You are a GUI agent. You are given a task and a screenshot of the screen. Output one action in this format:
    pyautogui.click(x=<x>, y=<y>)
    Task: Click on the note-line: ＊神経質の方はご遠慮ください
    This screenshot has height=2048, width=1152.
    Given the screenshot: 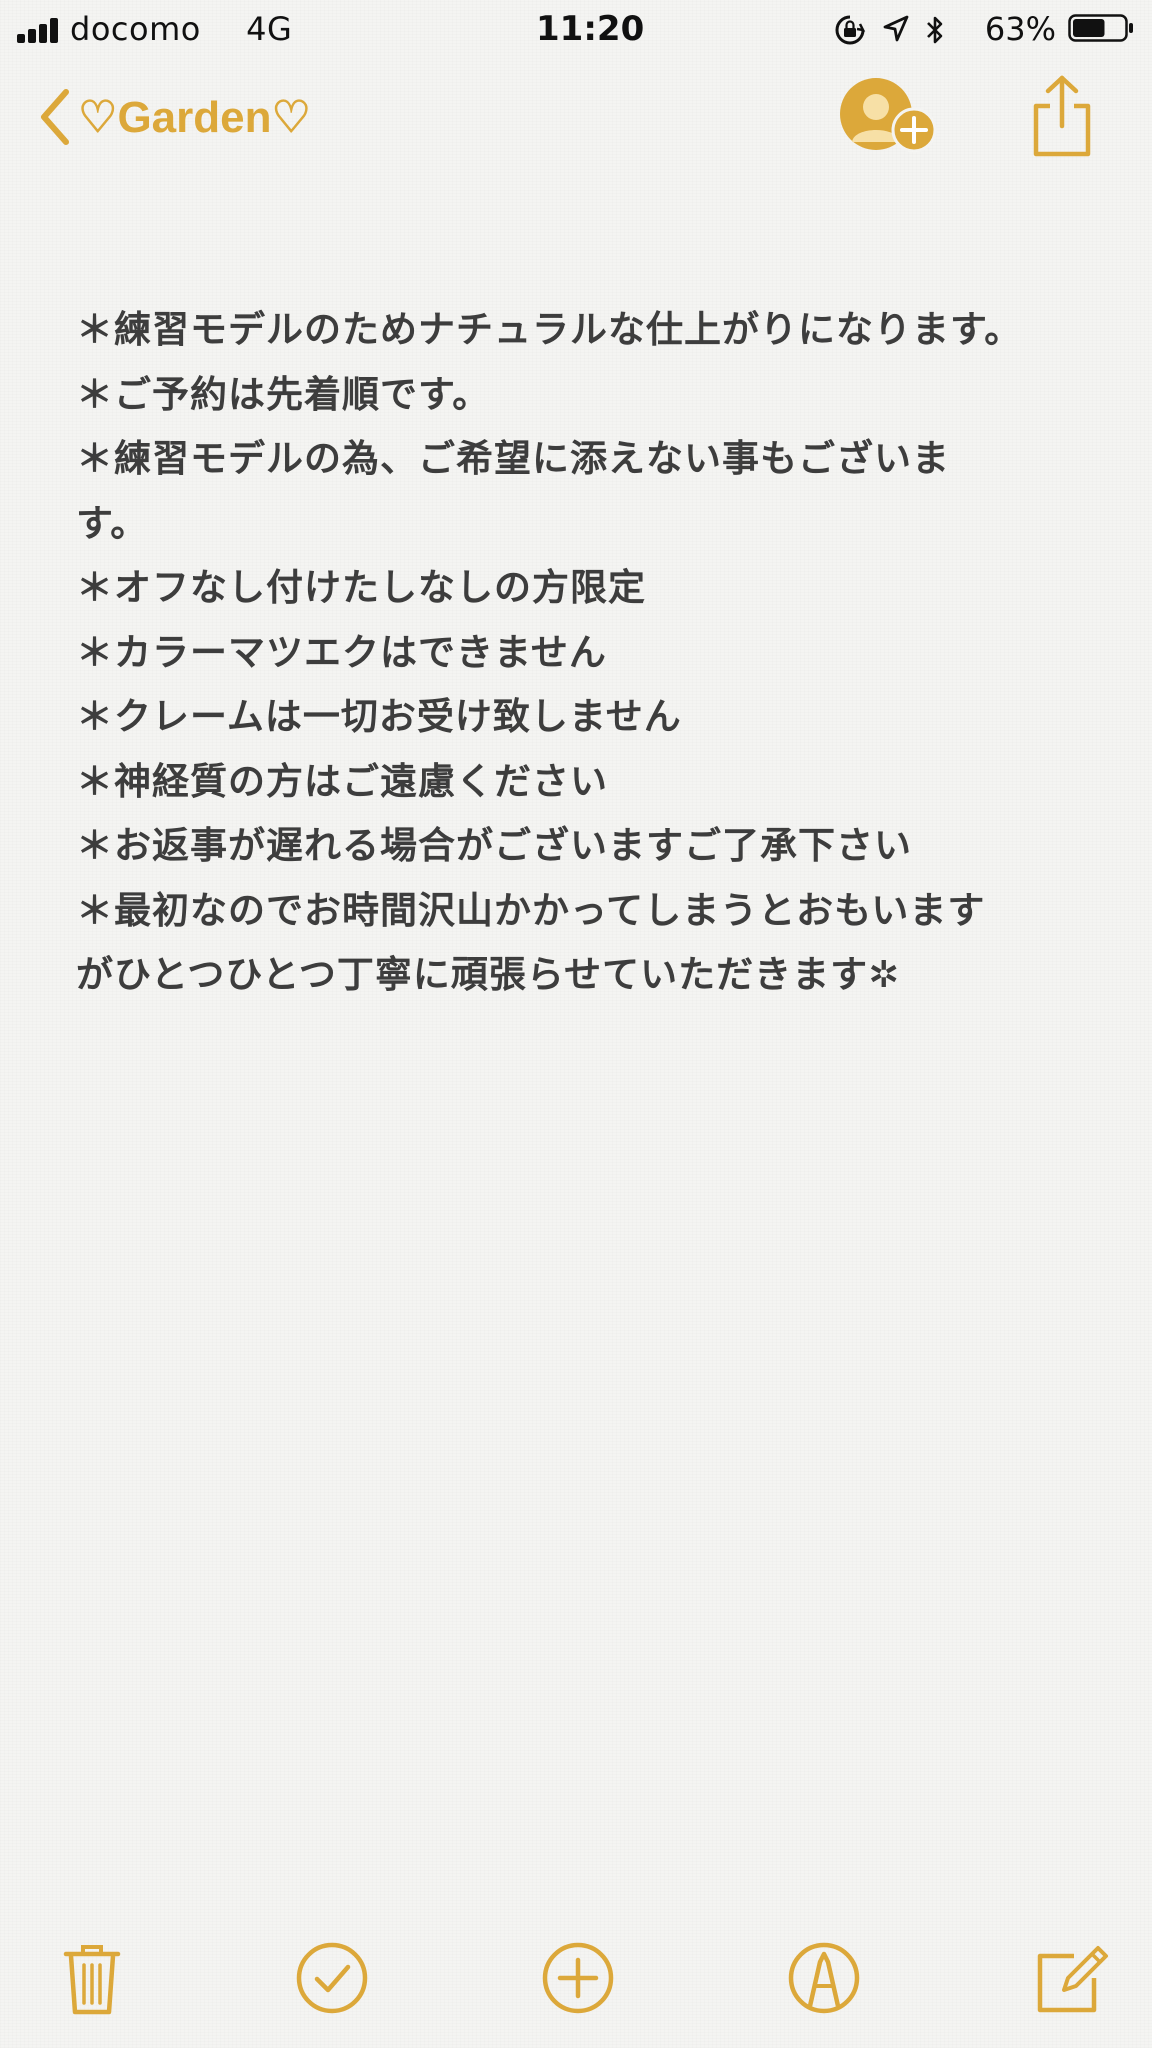 What is the action you would take?
    pyautogui.click(x=342, y=781)
    